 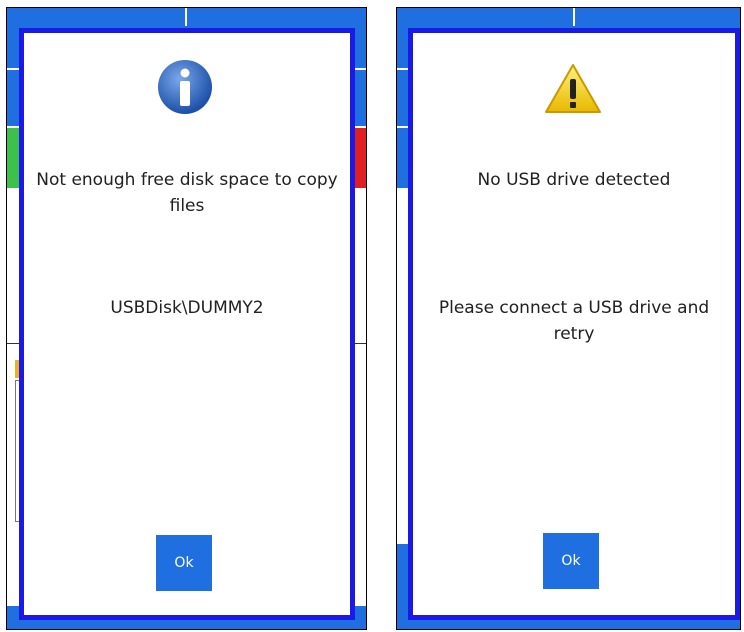 What do you see at coordinates (573, 88) in the screenshot?
I see `warning-icon` at bounding box center [573, 88].